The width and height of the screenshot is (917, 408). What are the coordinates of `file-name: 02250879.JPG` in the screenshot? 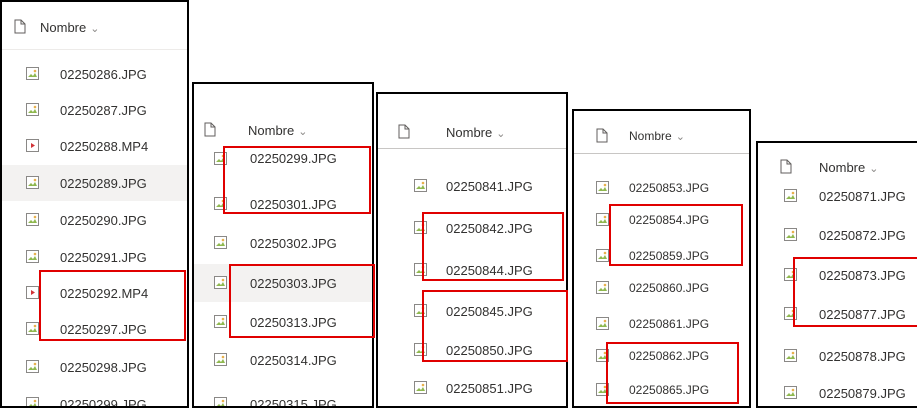 It's located at (862, 393).